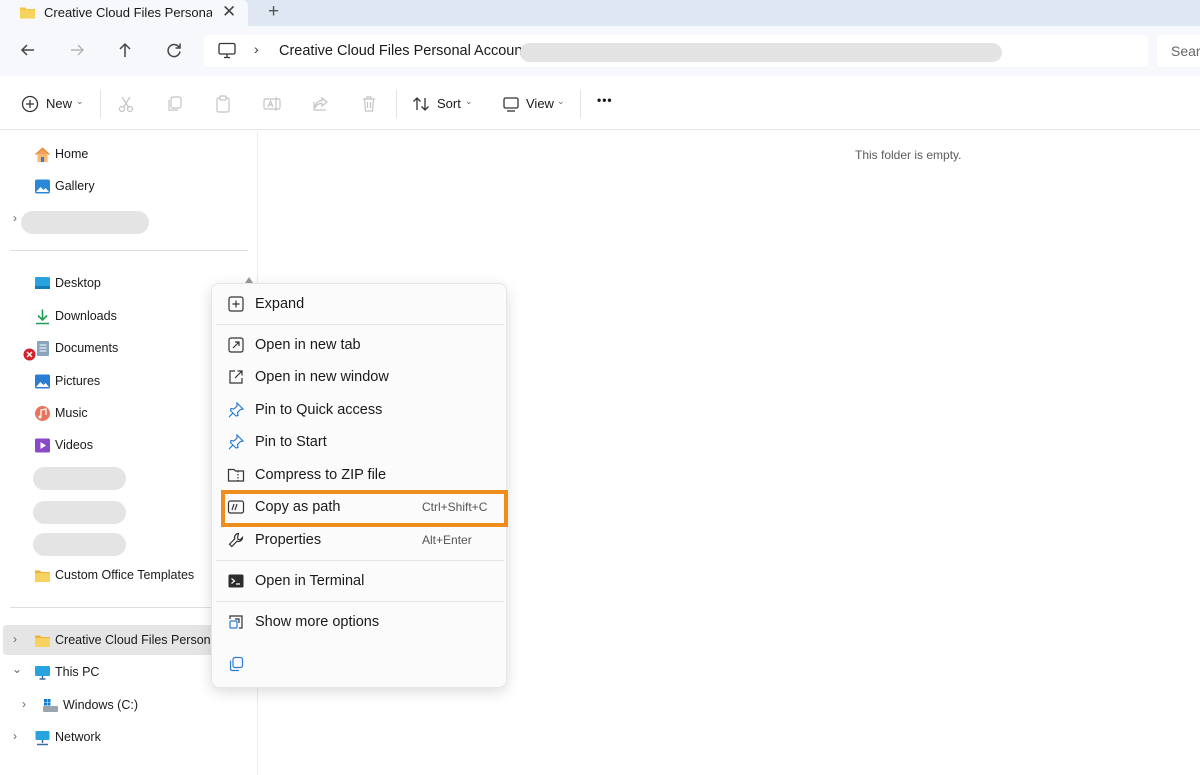 The width and height of the screenshot is (1200, 775). I want to click on redacted-text, so click(761, 52).